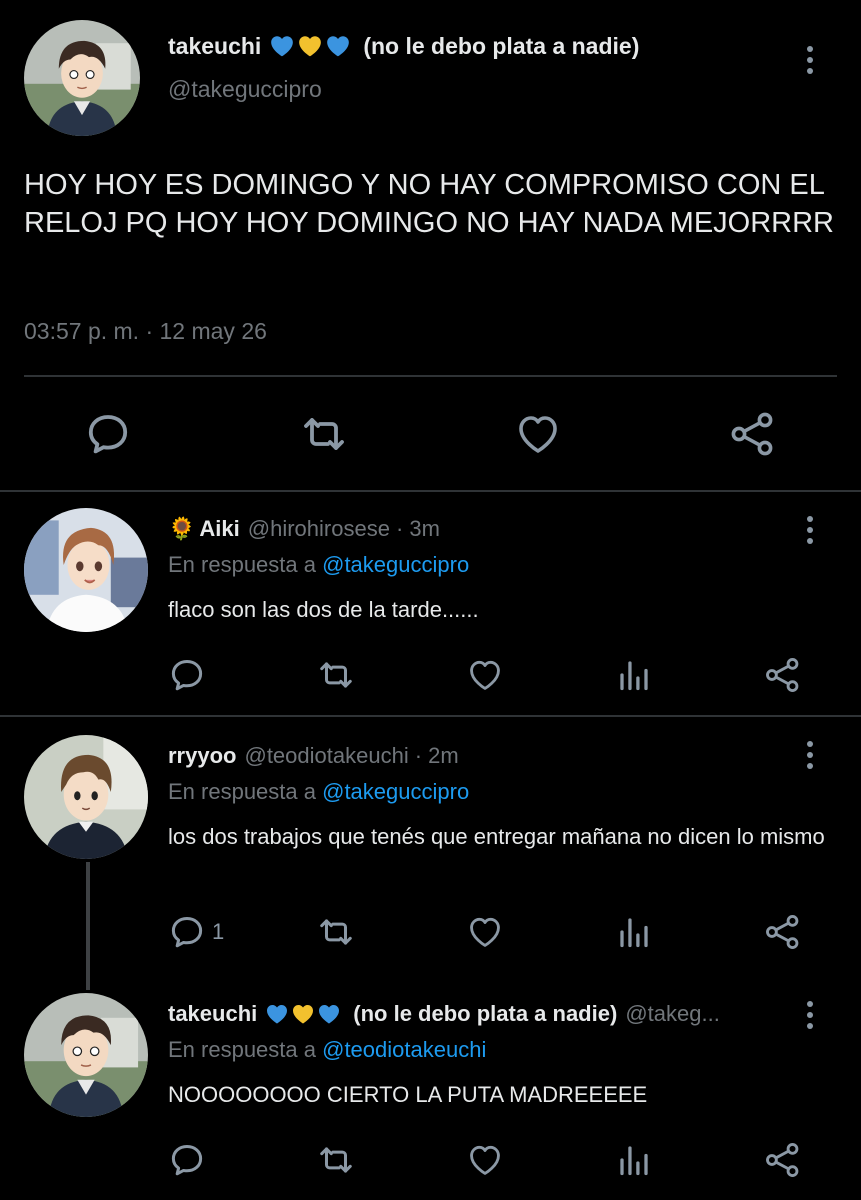 This screenshot has height=1200, width=861. Describe the element at coordinates (182, 528) in the screenshot. I see `sunflower-emoji: 🌻` at that location.